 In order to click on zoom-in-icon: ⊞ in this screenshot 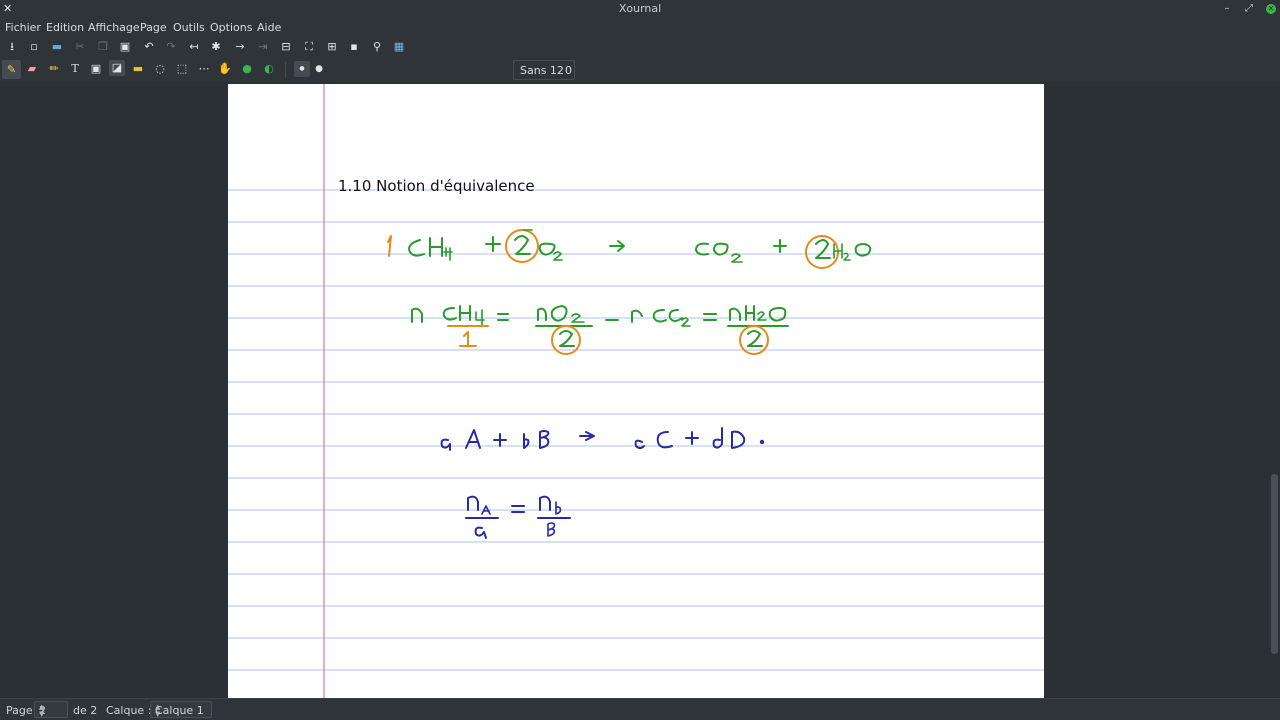, I will do `click(332, 47)`.